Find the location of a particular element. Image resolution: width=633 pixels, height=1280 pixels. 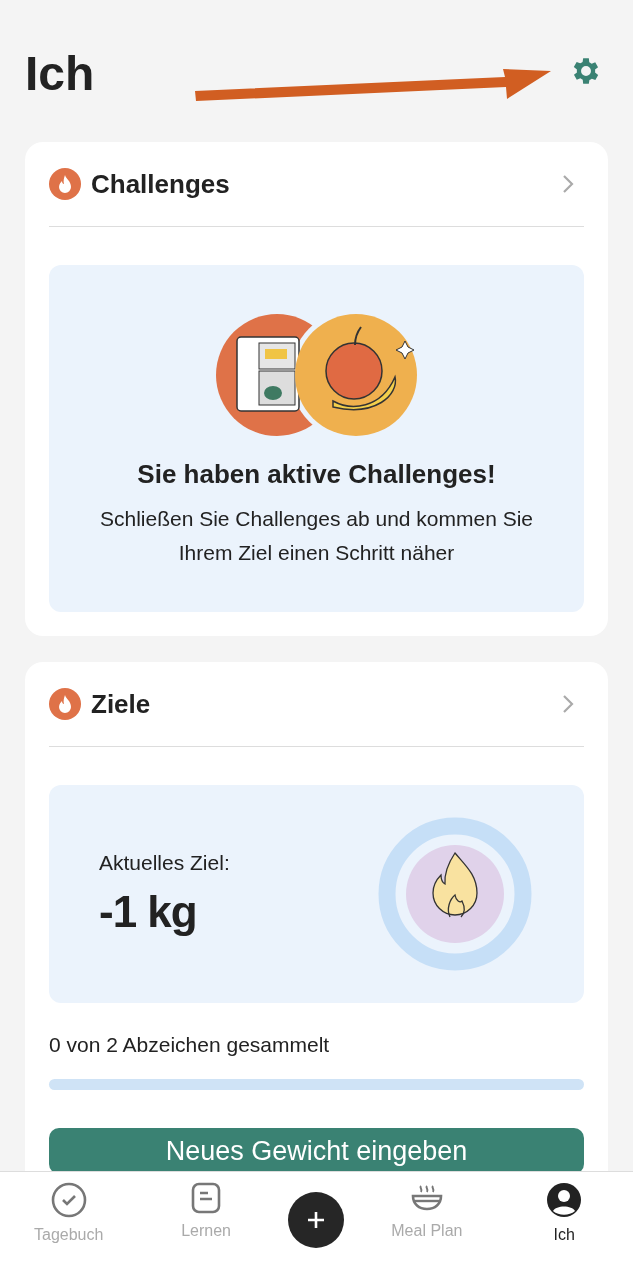

page-title: Ich is located at coordinates (60, 73).